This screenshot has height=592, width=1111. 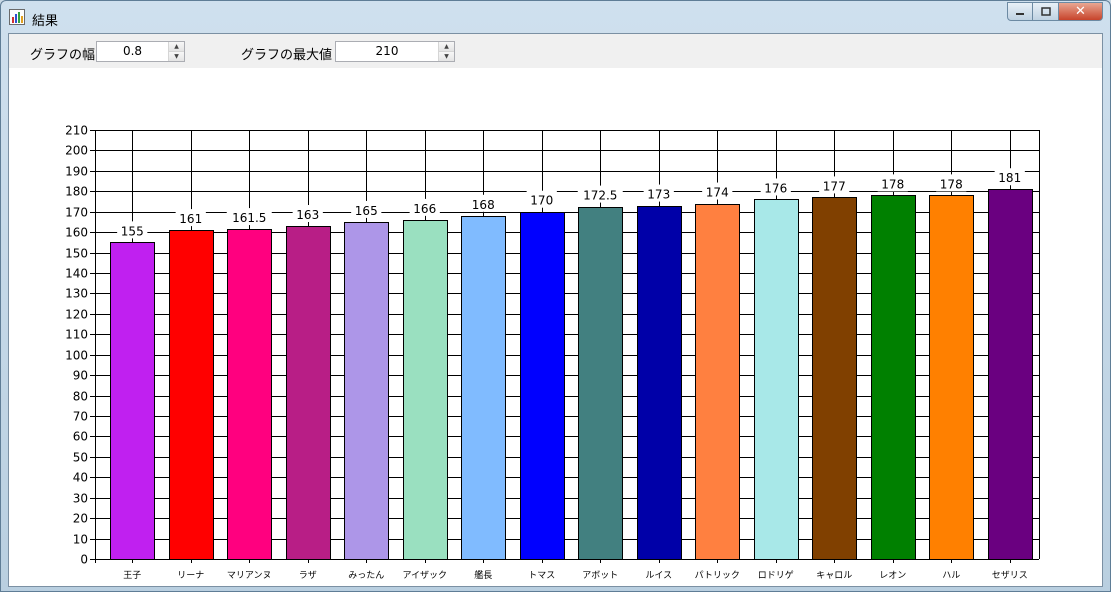 I want to click on y-tick-label: 70, so click(x=80, y=417).